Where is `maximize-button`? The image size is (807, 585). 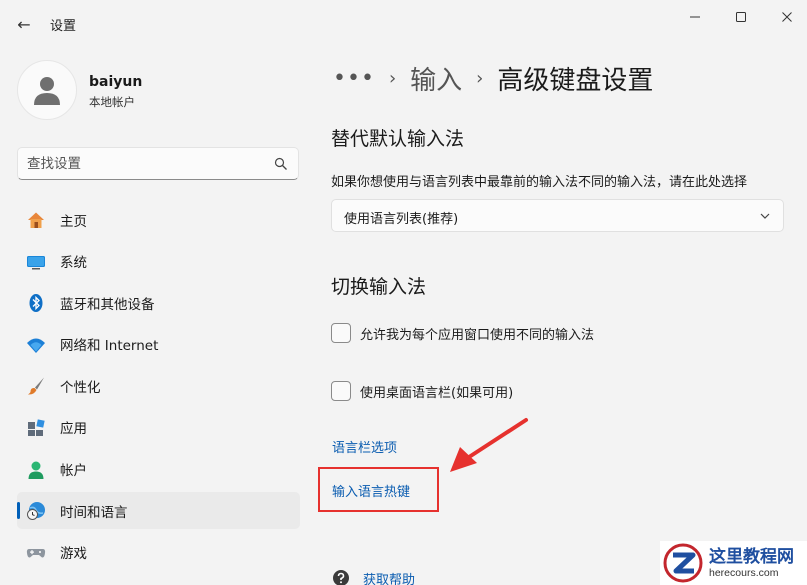
maximize-button is located at coordinates (741, 17).